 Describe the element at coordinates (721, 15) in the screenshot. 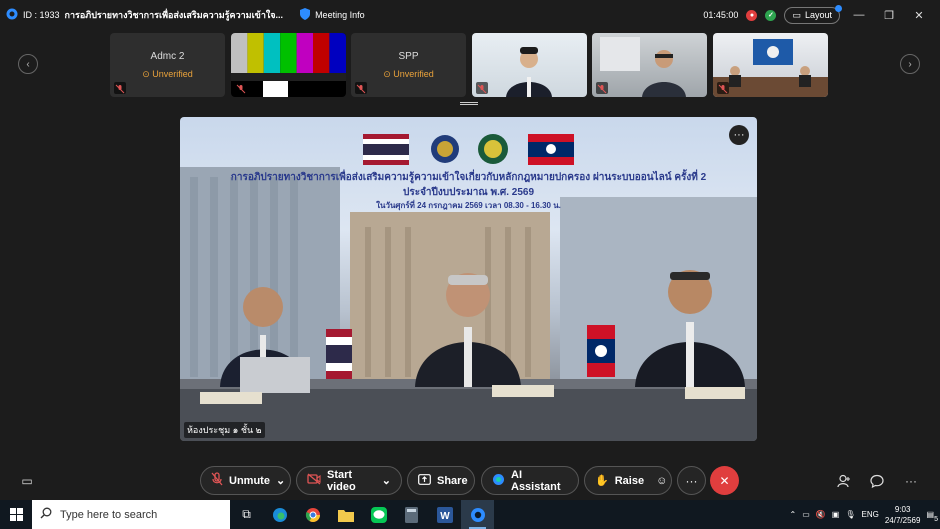

I see `meeting-timer: 01:45:00` at that location.